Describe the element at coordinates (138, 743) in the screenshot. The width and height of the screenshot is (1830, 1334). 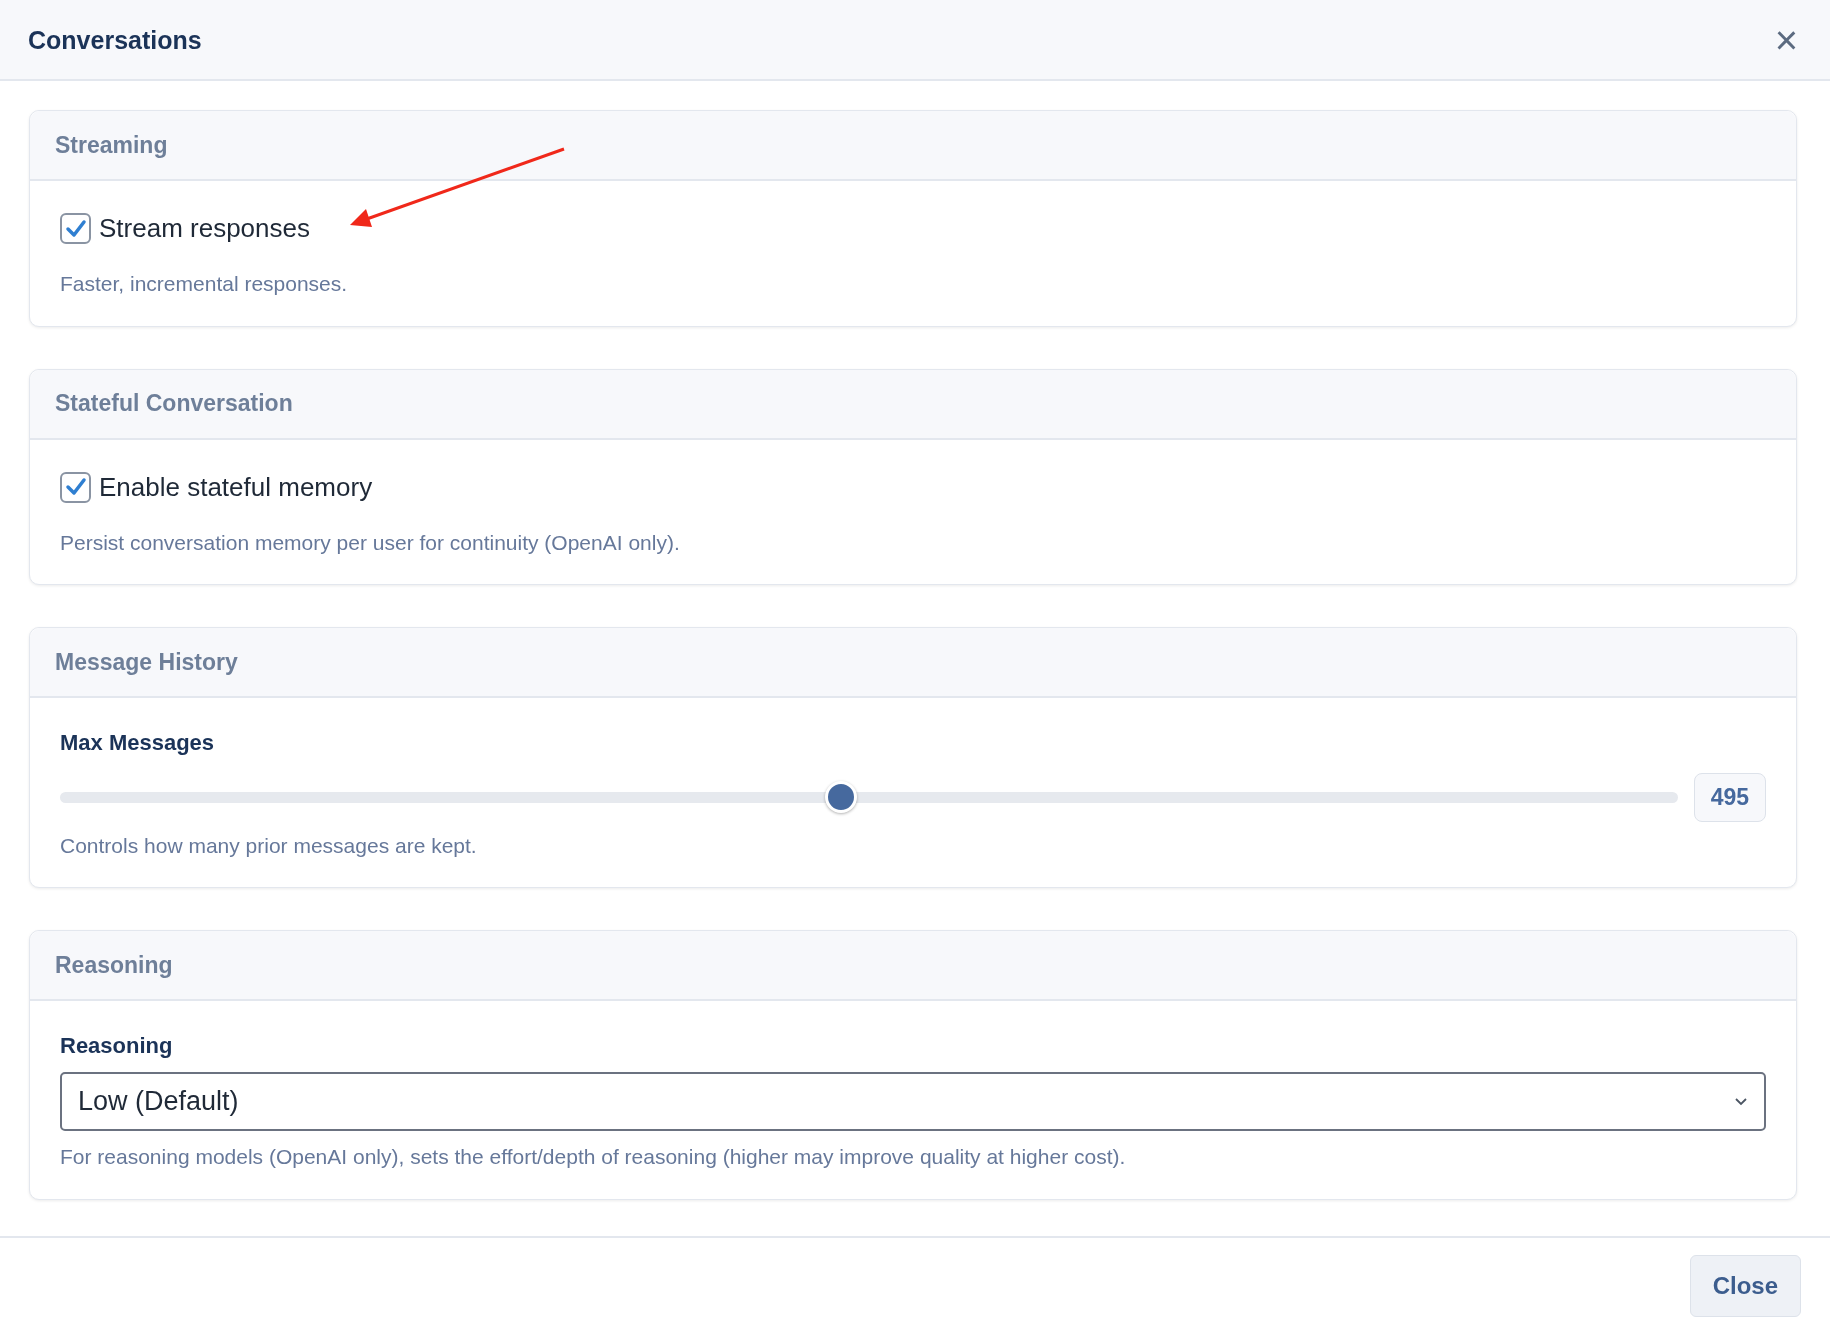
I see `field-label: Max Messages` at that location.